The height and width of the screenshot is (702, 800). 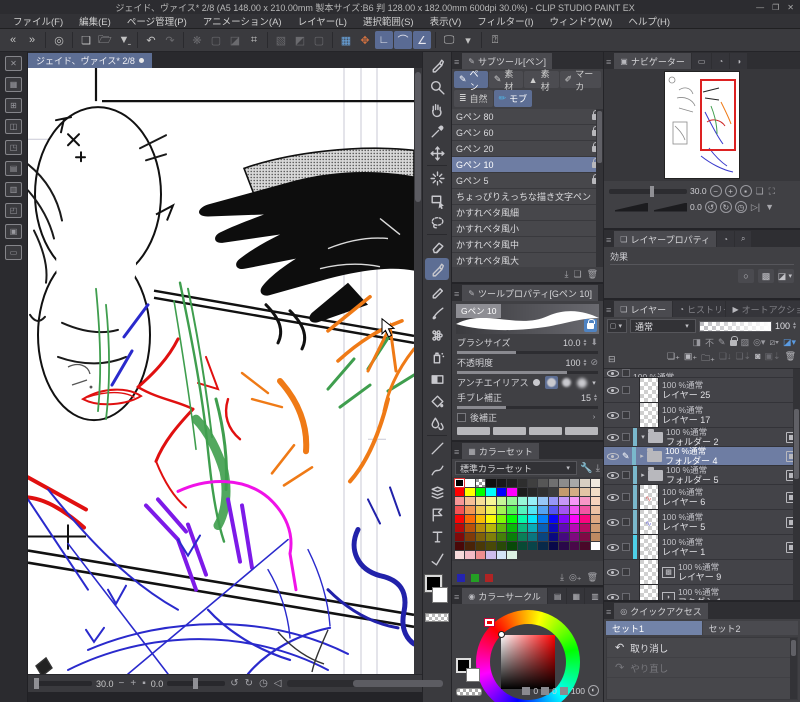 I want to click on menu-表示(V): 表示(V), so click(x=446, y=21).